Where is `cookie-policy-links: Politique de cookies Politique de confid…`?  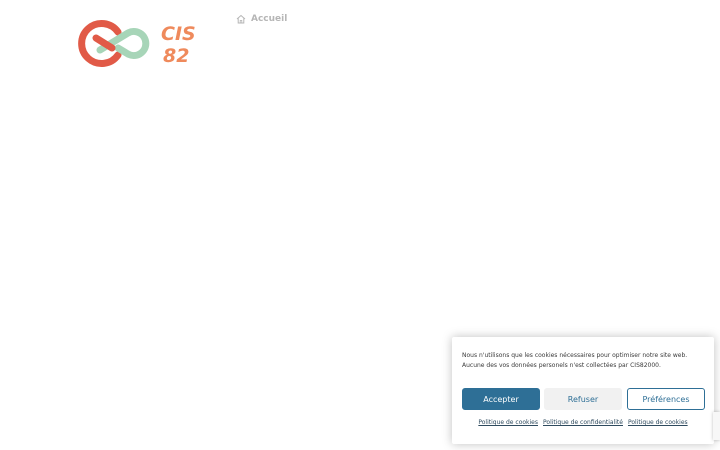
cookie-policy-links: Politique de cookies Politique de confid… is located at coordinates (583, 422).